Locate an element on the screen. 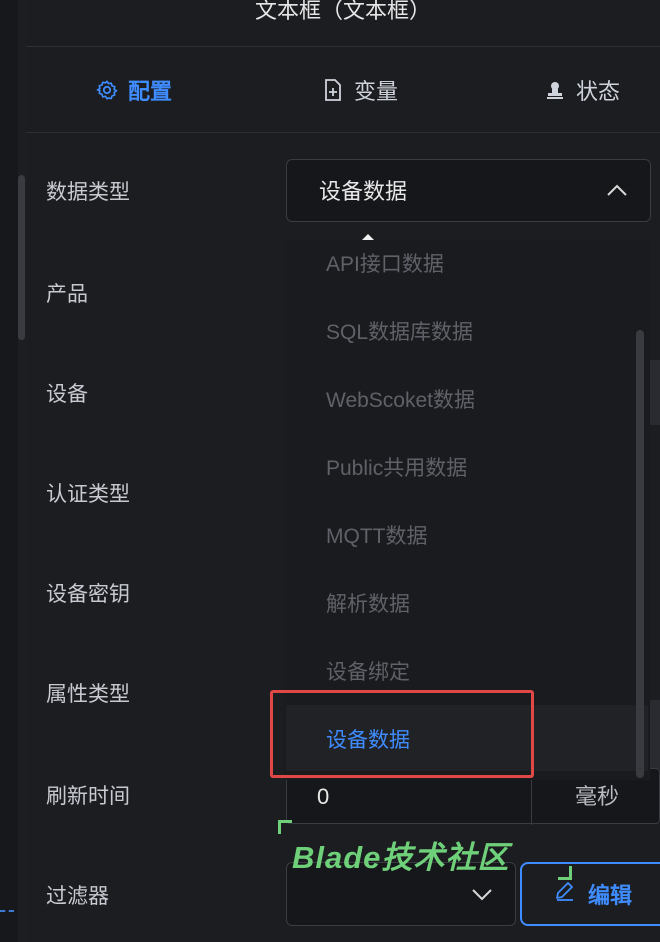  label-attr-type: 属性类型 is located at coordinates (88, 694).